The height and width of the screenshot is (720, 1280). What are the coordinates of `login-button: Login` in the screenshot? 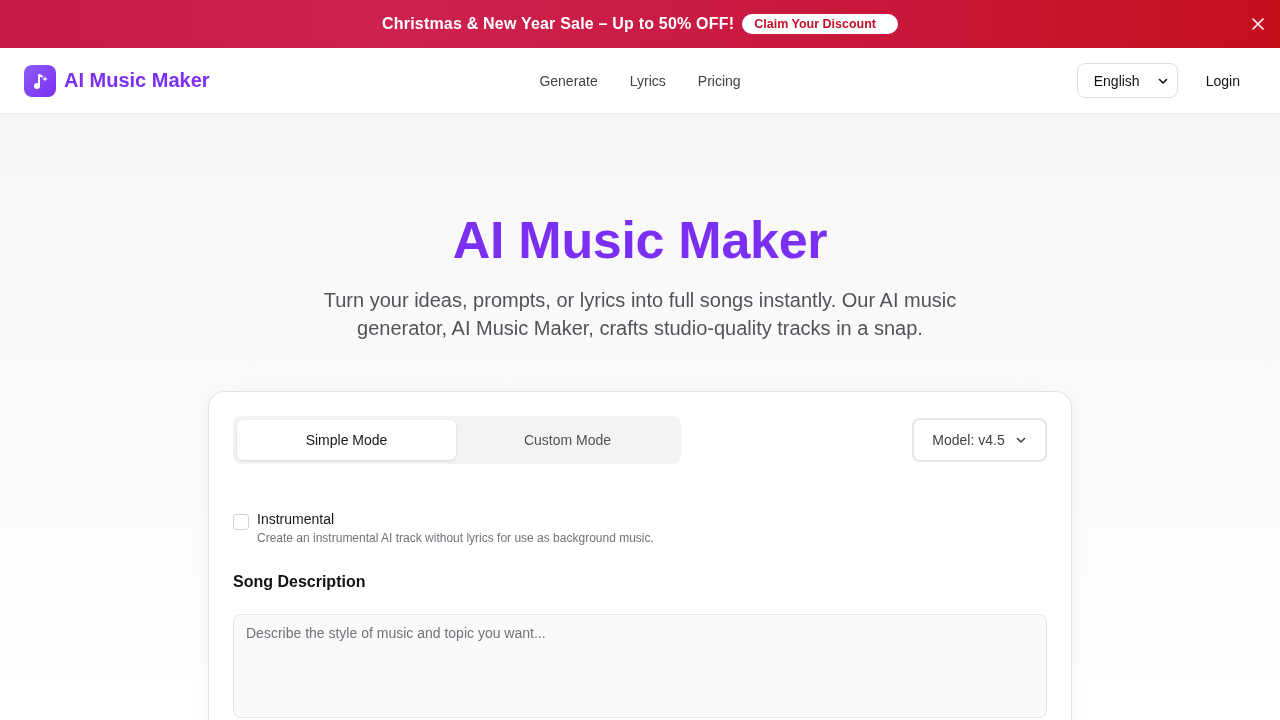 It's located at (1222, 80).